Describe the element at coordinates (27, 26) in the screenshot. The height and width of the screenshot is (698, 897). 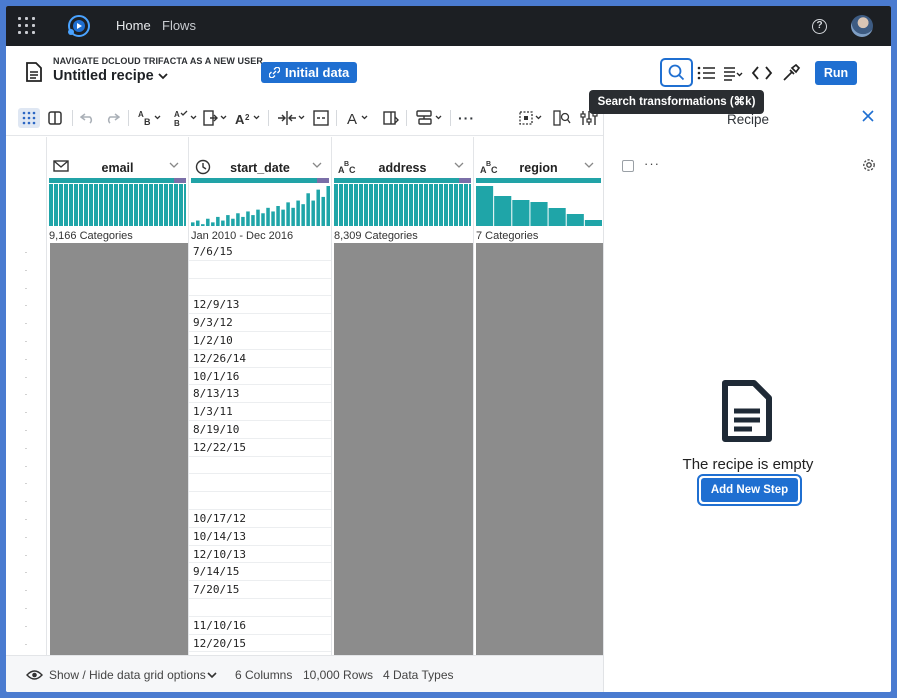
I see `app-launcher-icon` at that location.